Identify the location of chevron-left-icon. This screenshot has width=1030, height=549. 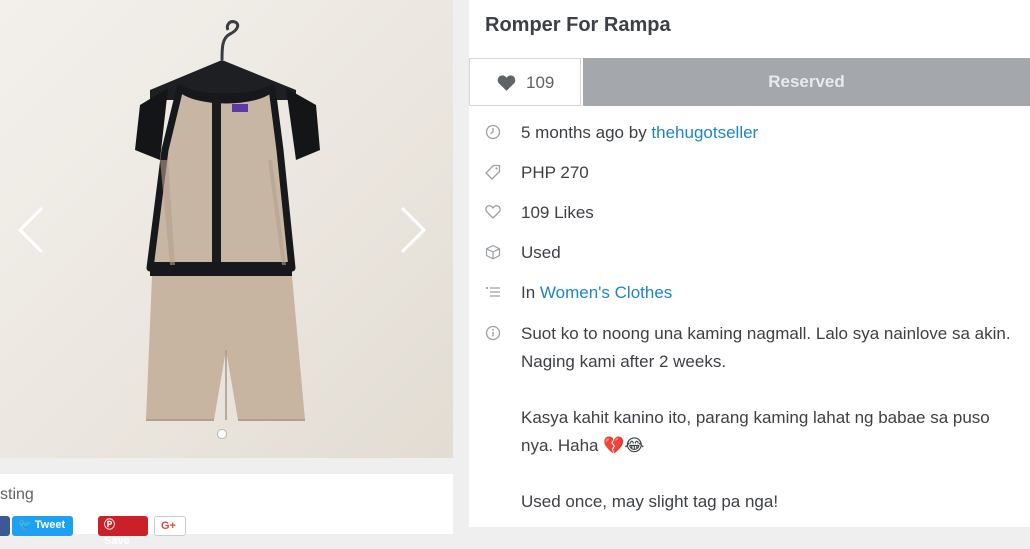
(30, 230).